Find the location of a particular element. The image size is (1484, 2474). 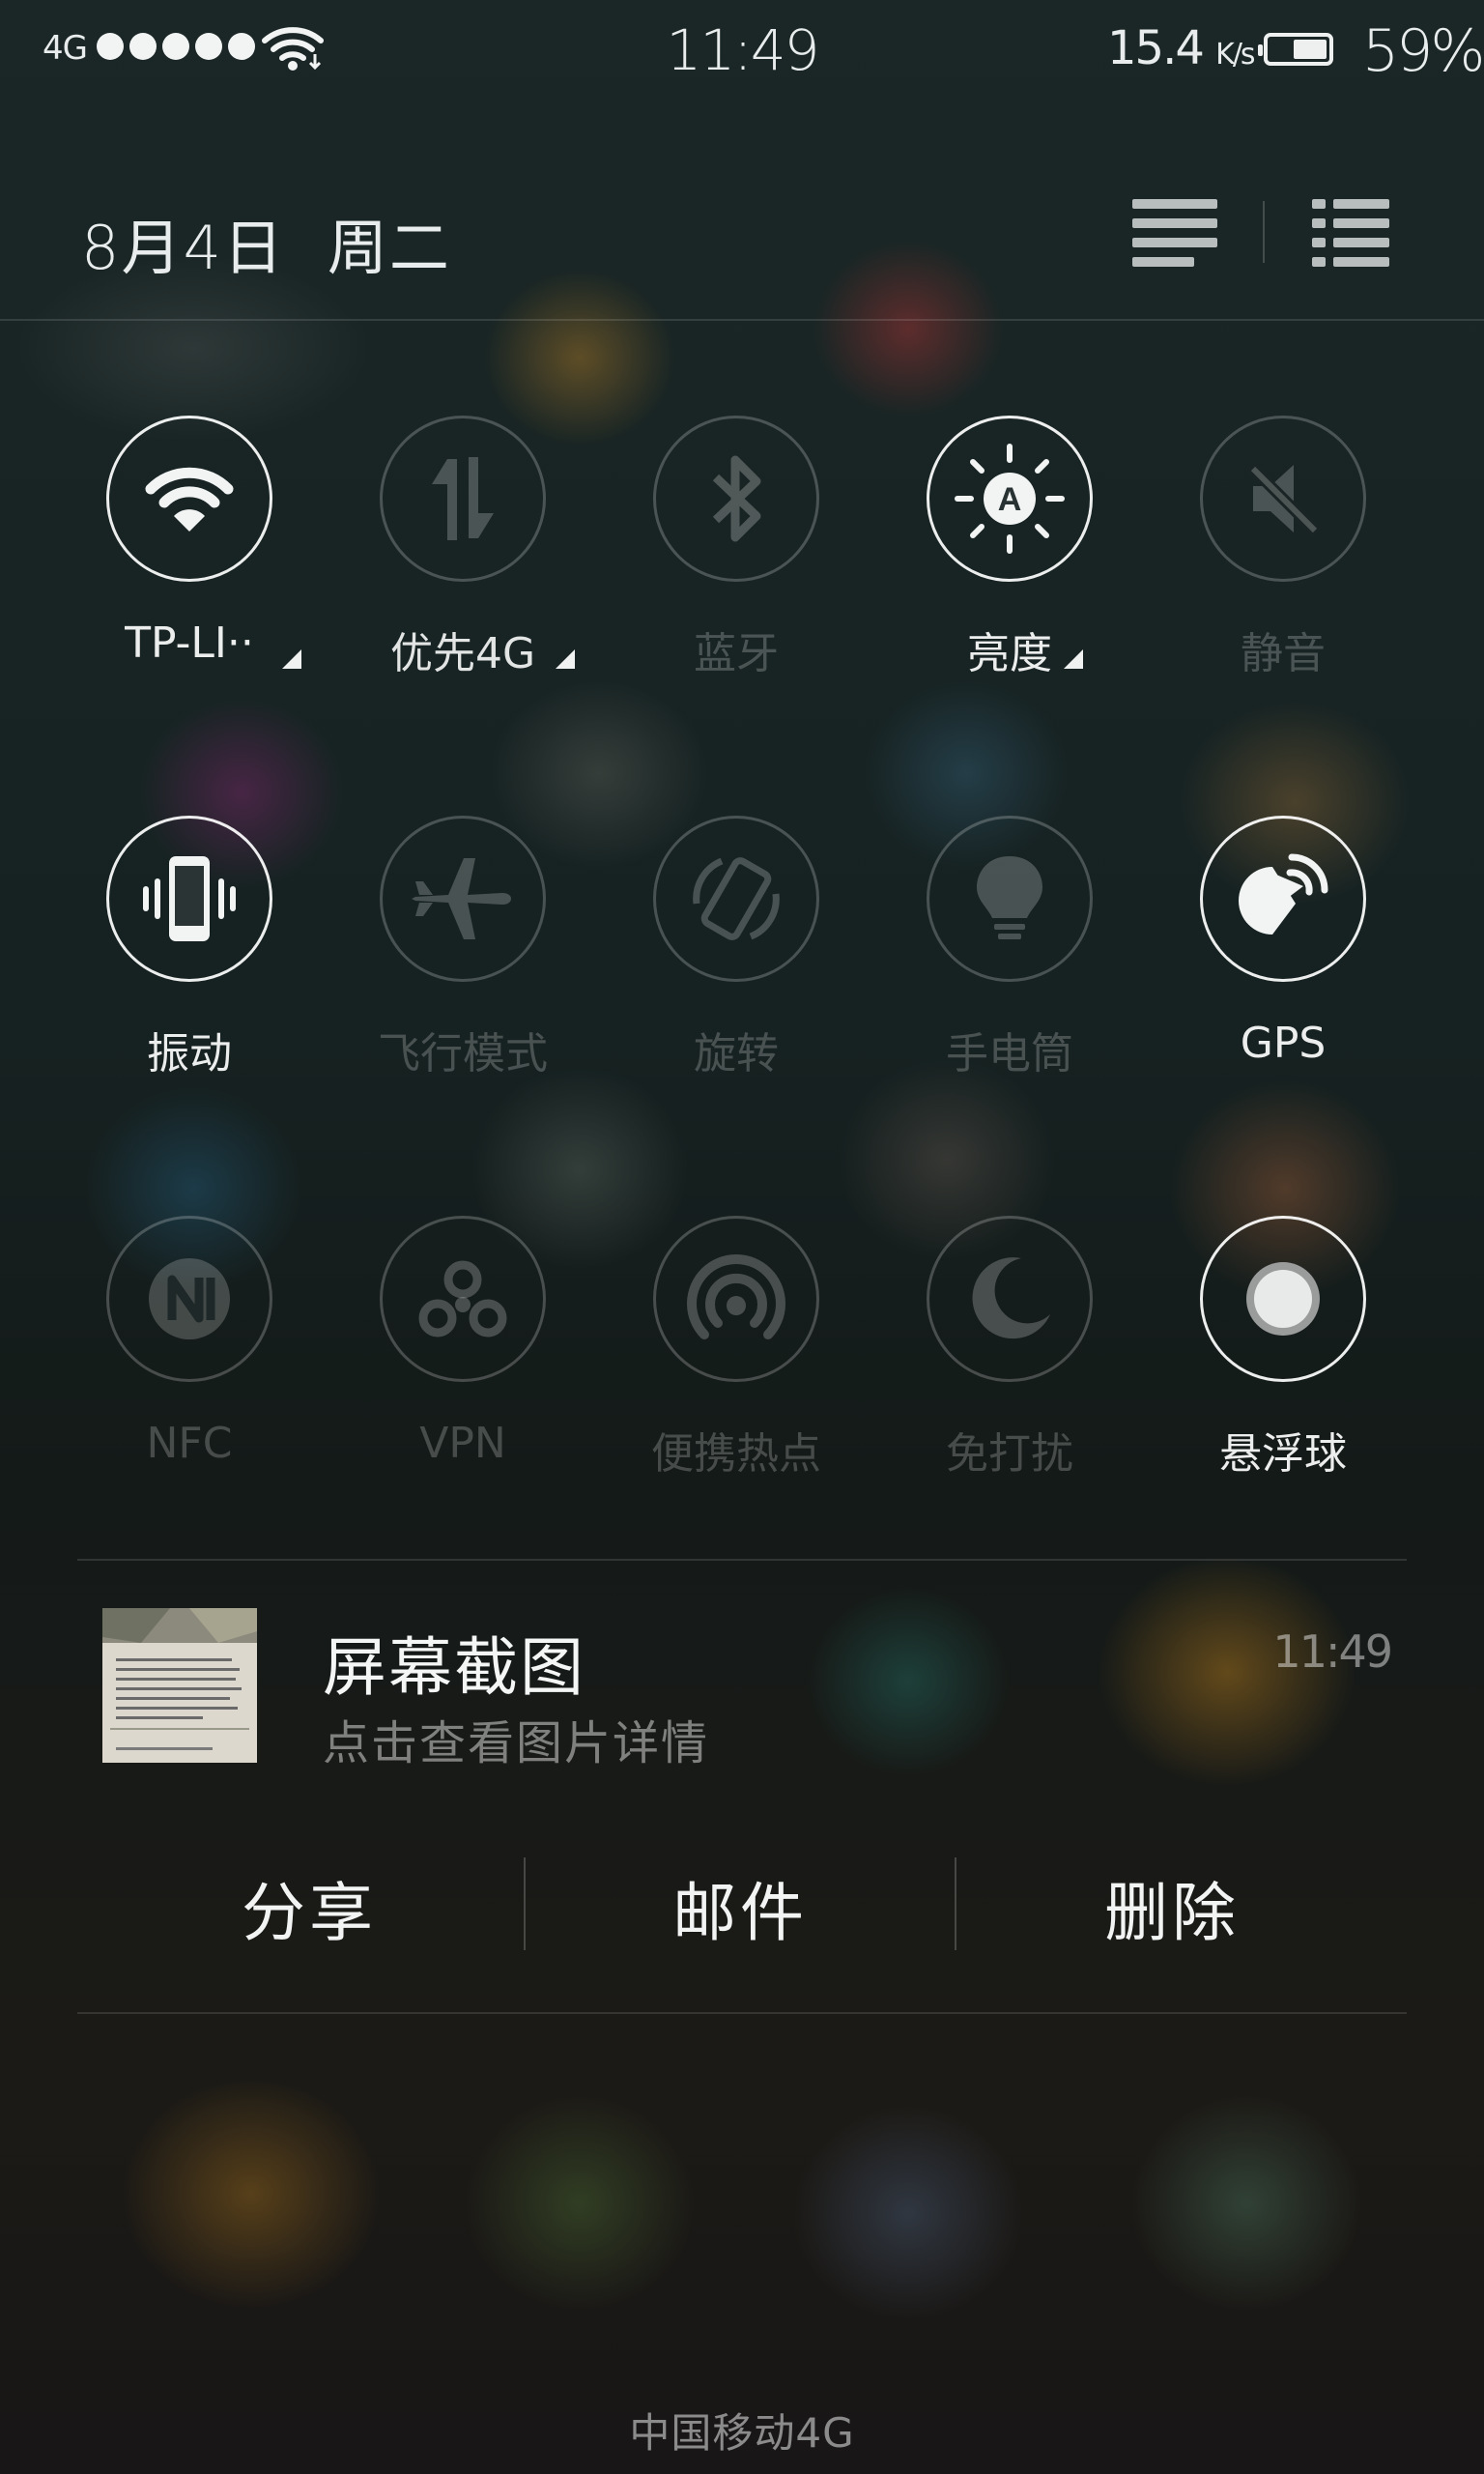

toggle-rotate: 旋转 is located at coordinates (740, 971).